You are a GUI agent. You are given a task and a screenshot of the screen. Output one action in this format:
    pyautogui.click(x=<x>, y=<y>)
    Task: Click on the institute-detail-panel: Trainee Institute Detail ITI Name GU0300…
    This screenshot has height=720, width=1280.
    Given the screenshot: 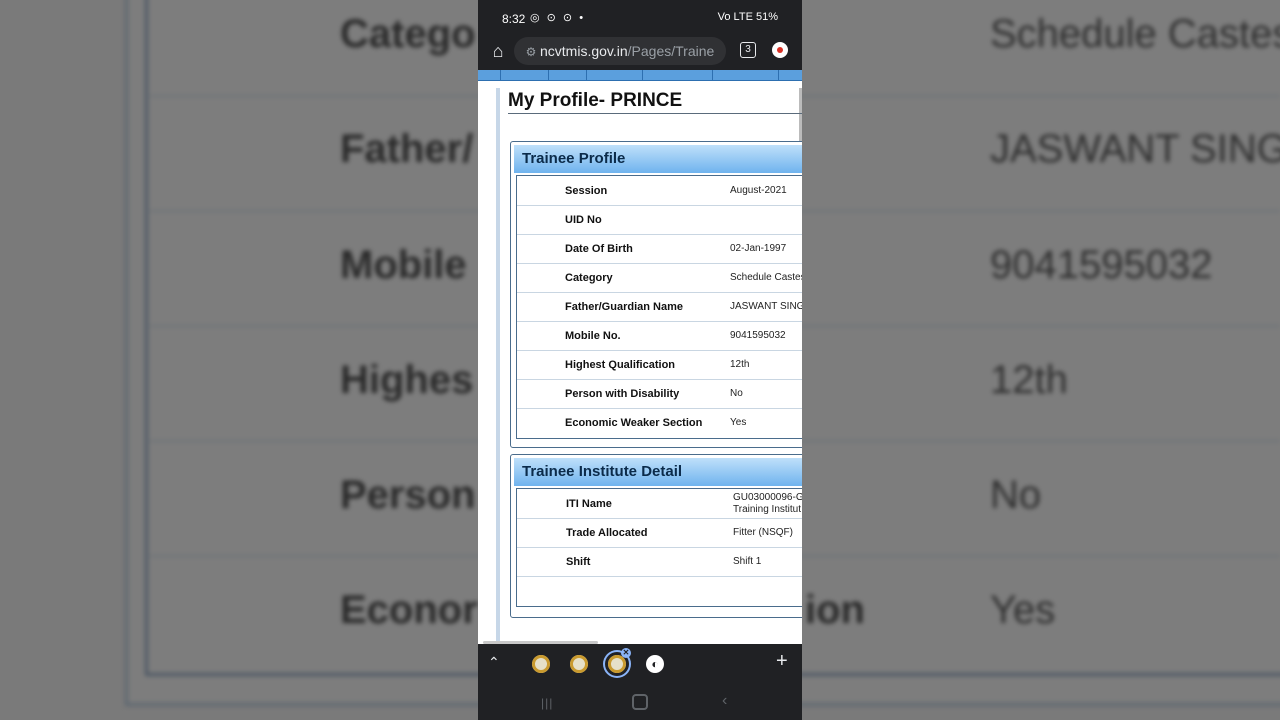 What is the action you would take?
    pyautogui.click(x=656, y=536)
    